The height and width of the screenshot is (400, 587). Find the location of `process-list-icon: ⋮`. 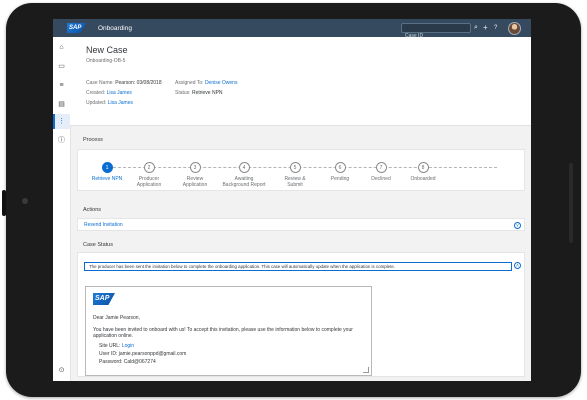

process-list-icon: ⋮ is located at coordinates (61, 121).